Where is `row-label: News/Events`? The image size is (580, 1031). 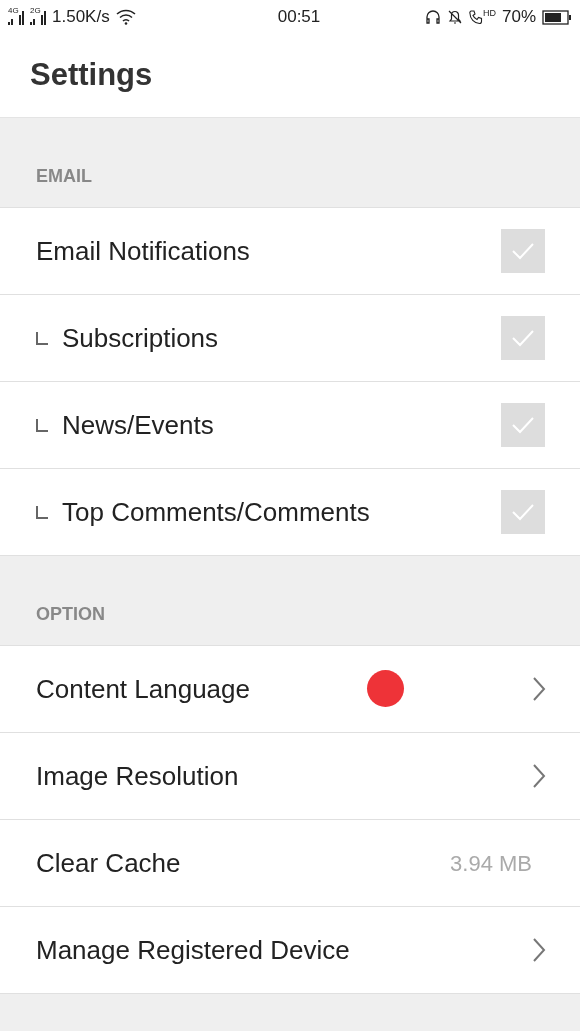 row-label: News/Events is located at coordinates (138, 425).